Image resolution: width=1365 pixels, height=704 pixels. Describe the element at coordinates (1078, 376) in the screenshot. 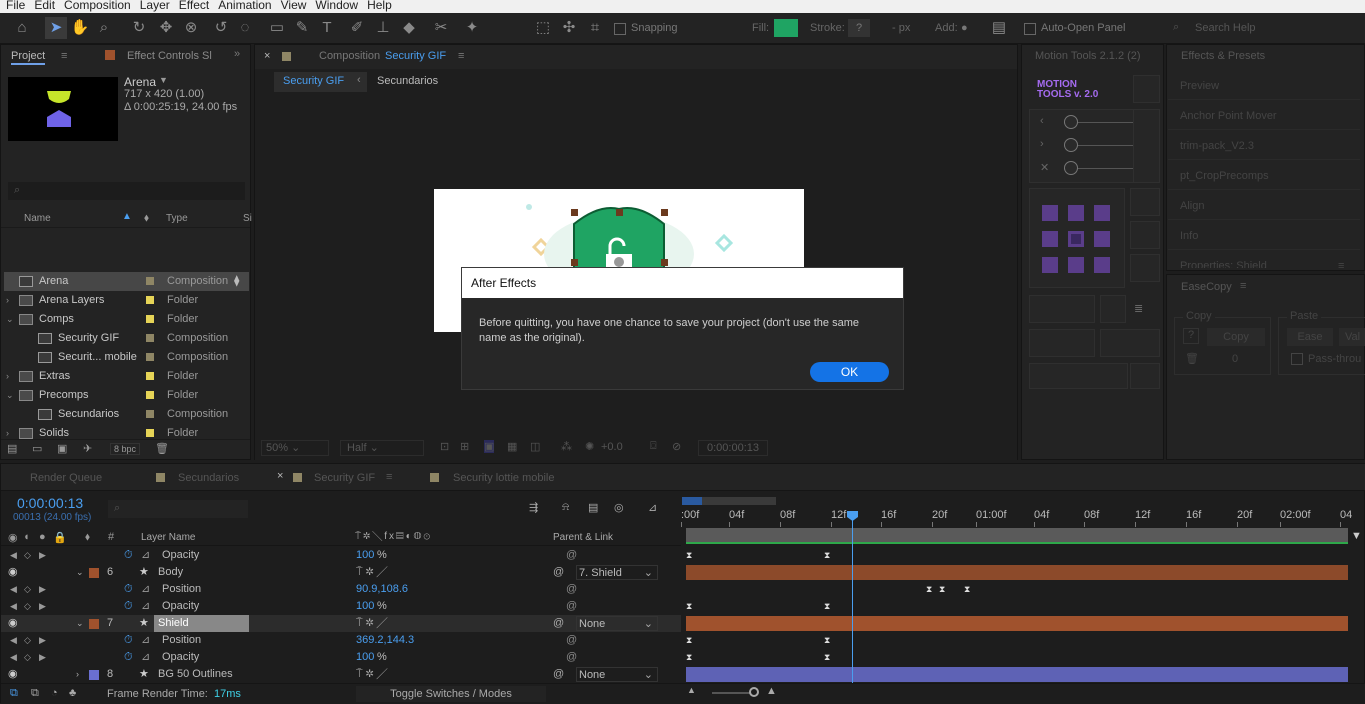

I see `motion-tools-button-h` at that location.